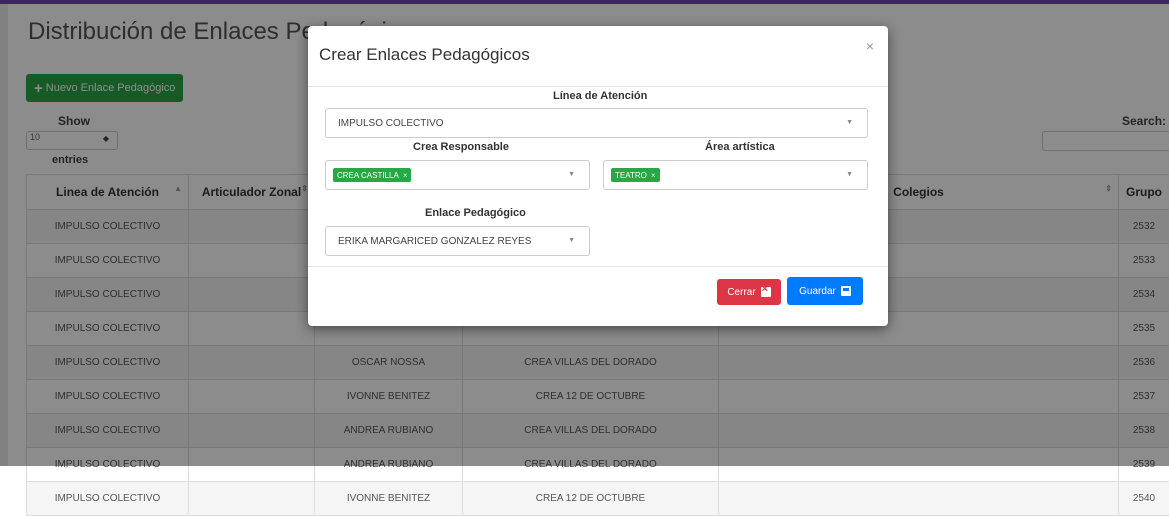 Image resolution: width=1169 pixels, height=516 pixels. Describe the element at coordinates (461, 147) in the screenshot. I see `crea-label: Crea Responsable` at that location.